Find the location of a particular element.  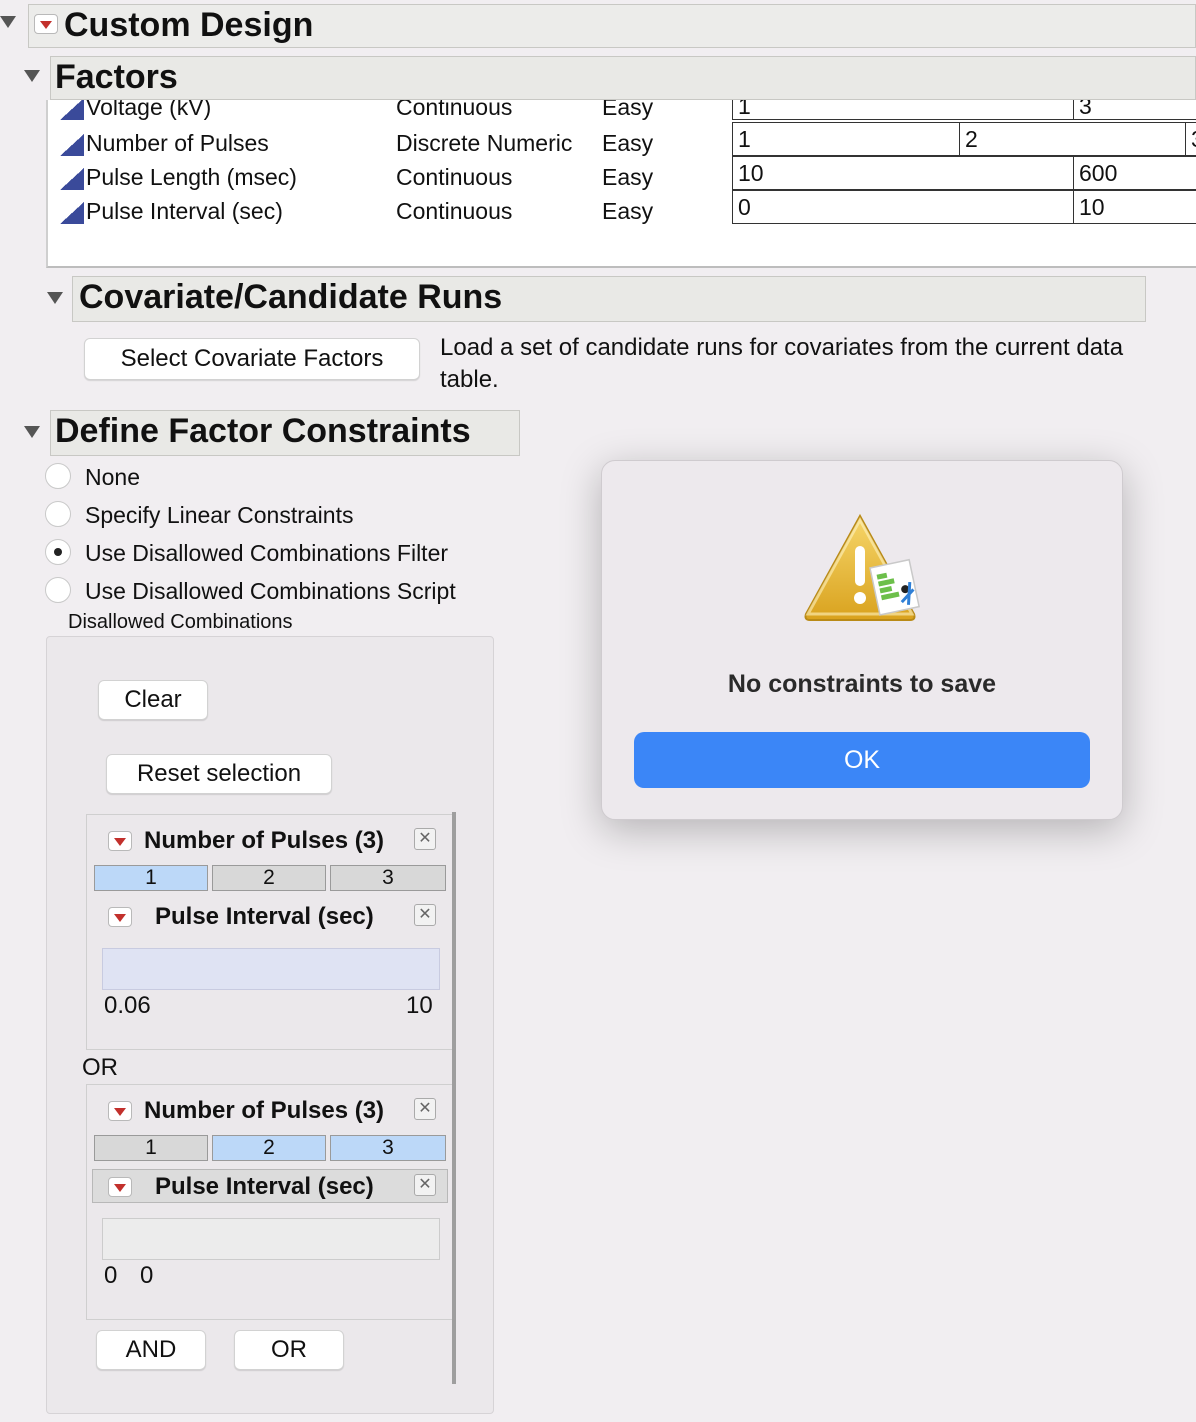

radio-disallowed-filter is located at coordinates (58, 552).